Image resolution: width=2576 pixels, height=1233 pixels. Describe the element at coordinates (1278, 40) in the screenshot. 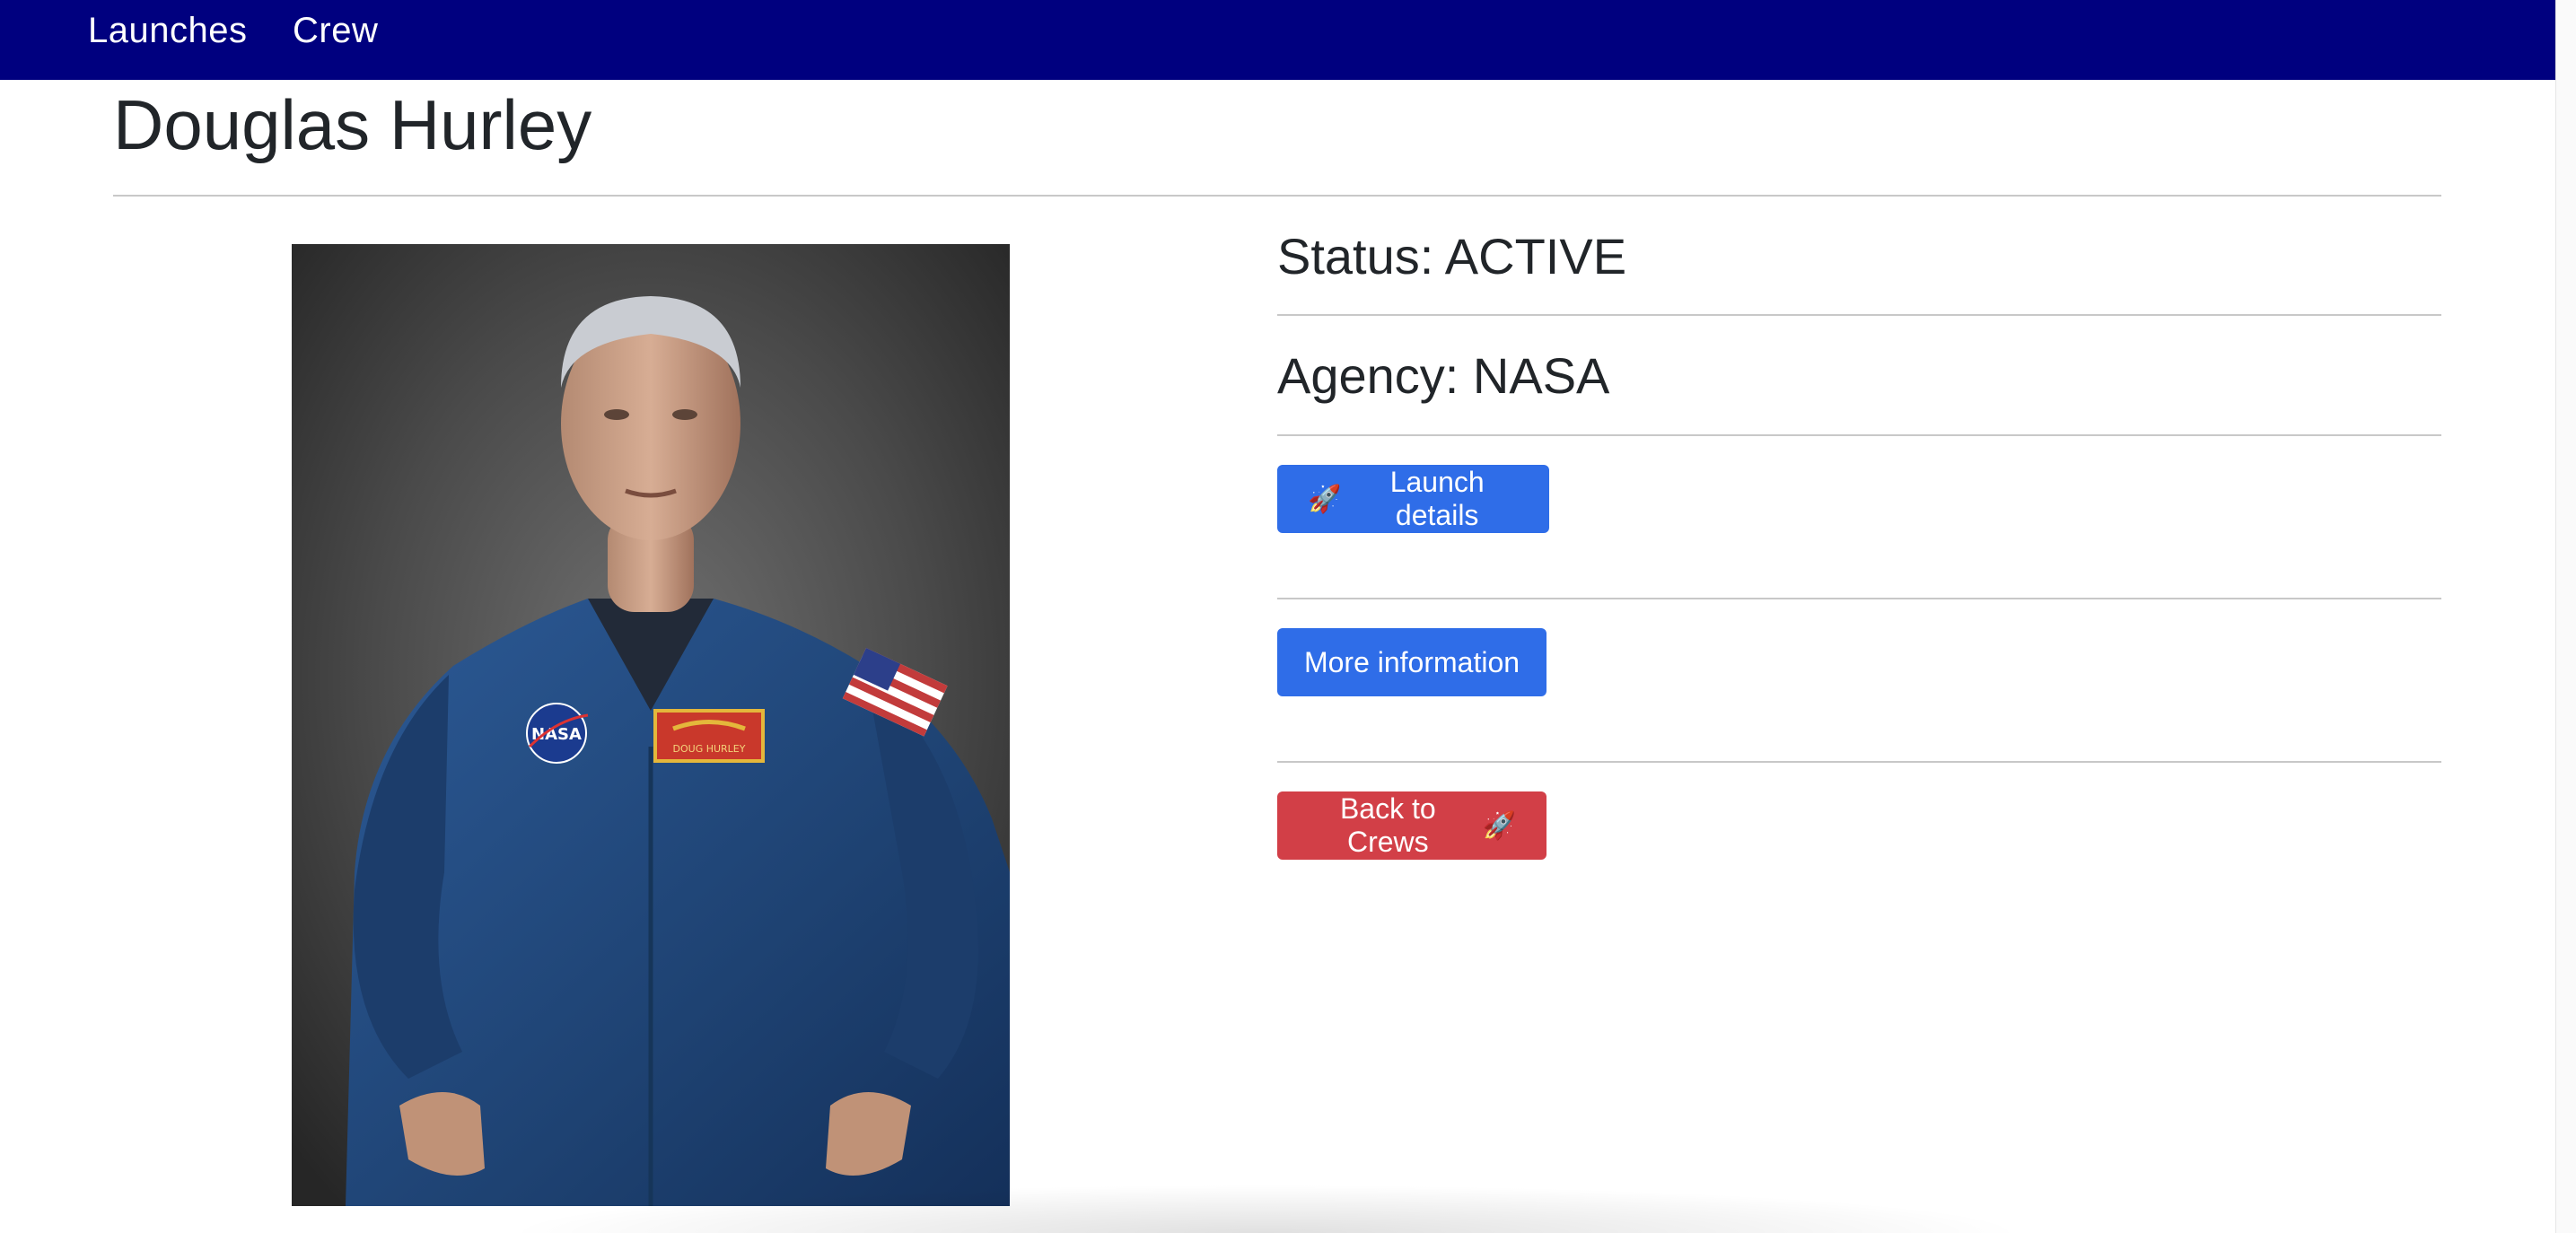

I see `top-navbar: Launches Crew` at that location.